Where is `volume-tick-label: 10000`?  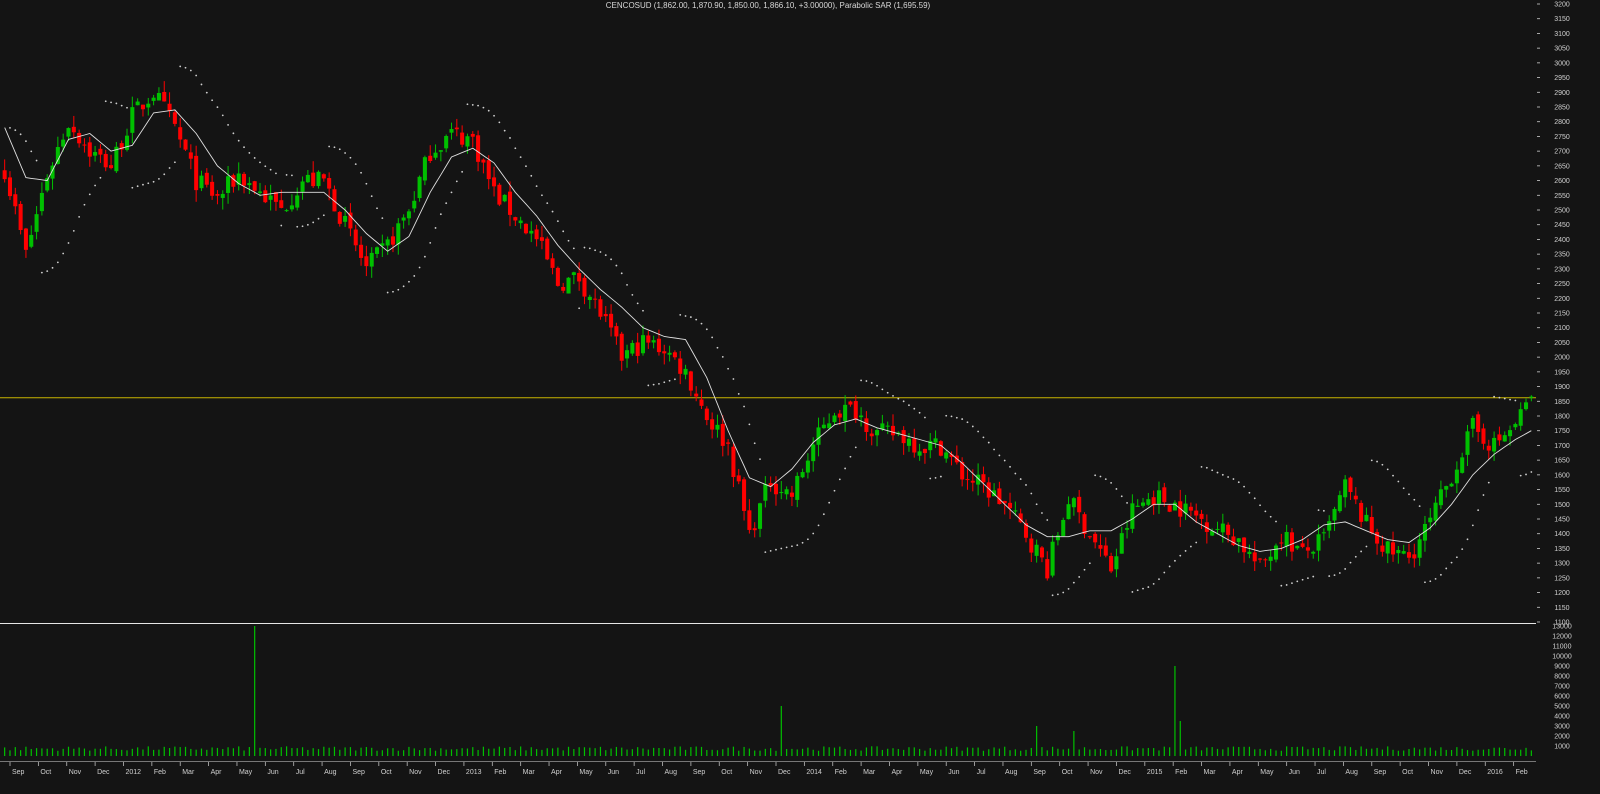 volume-tick-label: 10000 is located at coordinates (1562, 657).